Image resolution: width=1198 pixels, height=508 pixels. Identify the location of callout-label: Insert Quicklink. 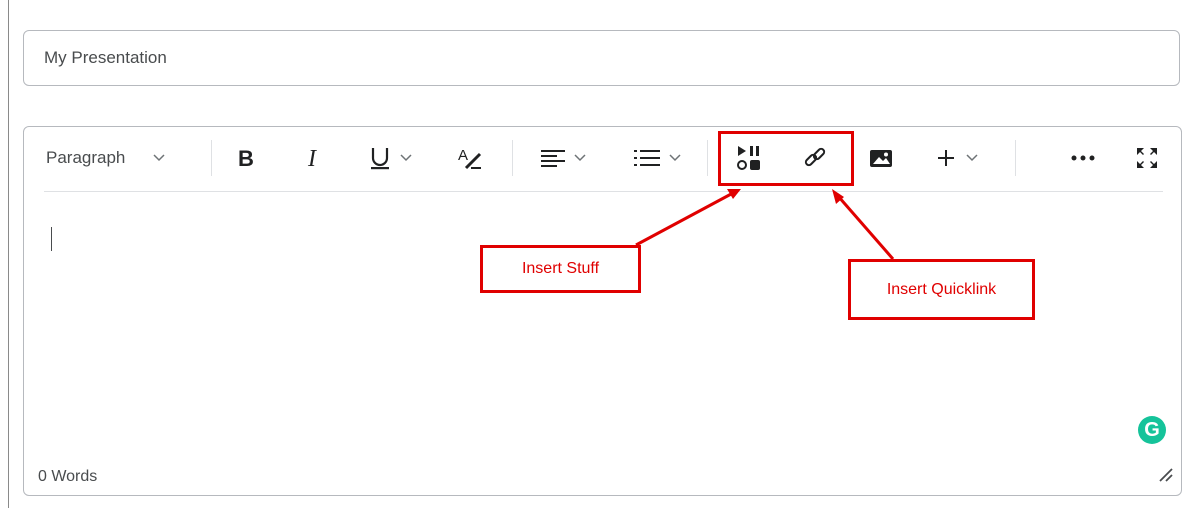
(941, 289).